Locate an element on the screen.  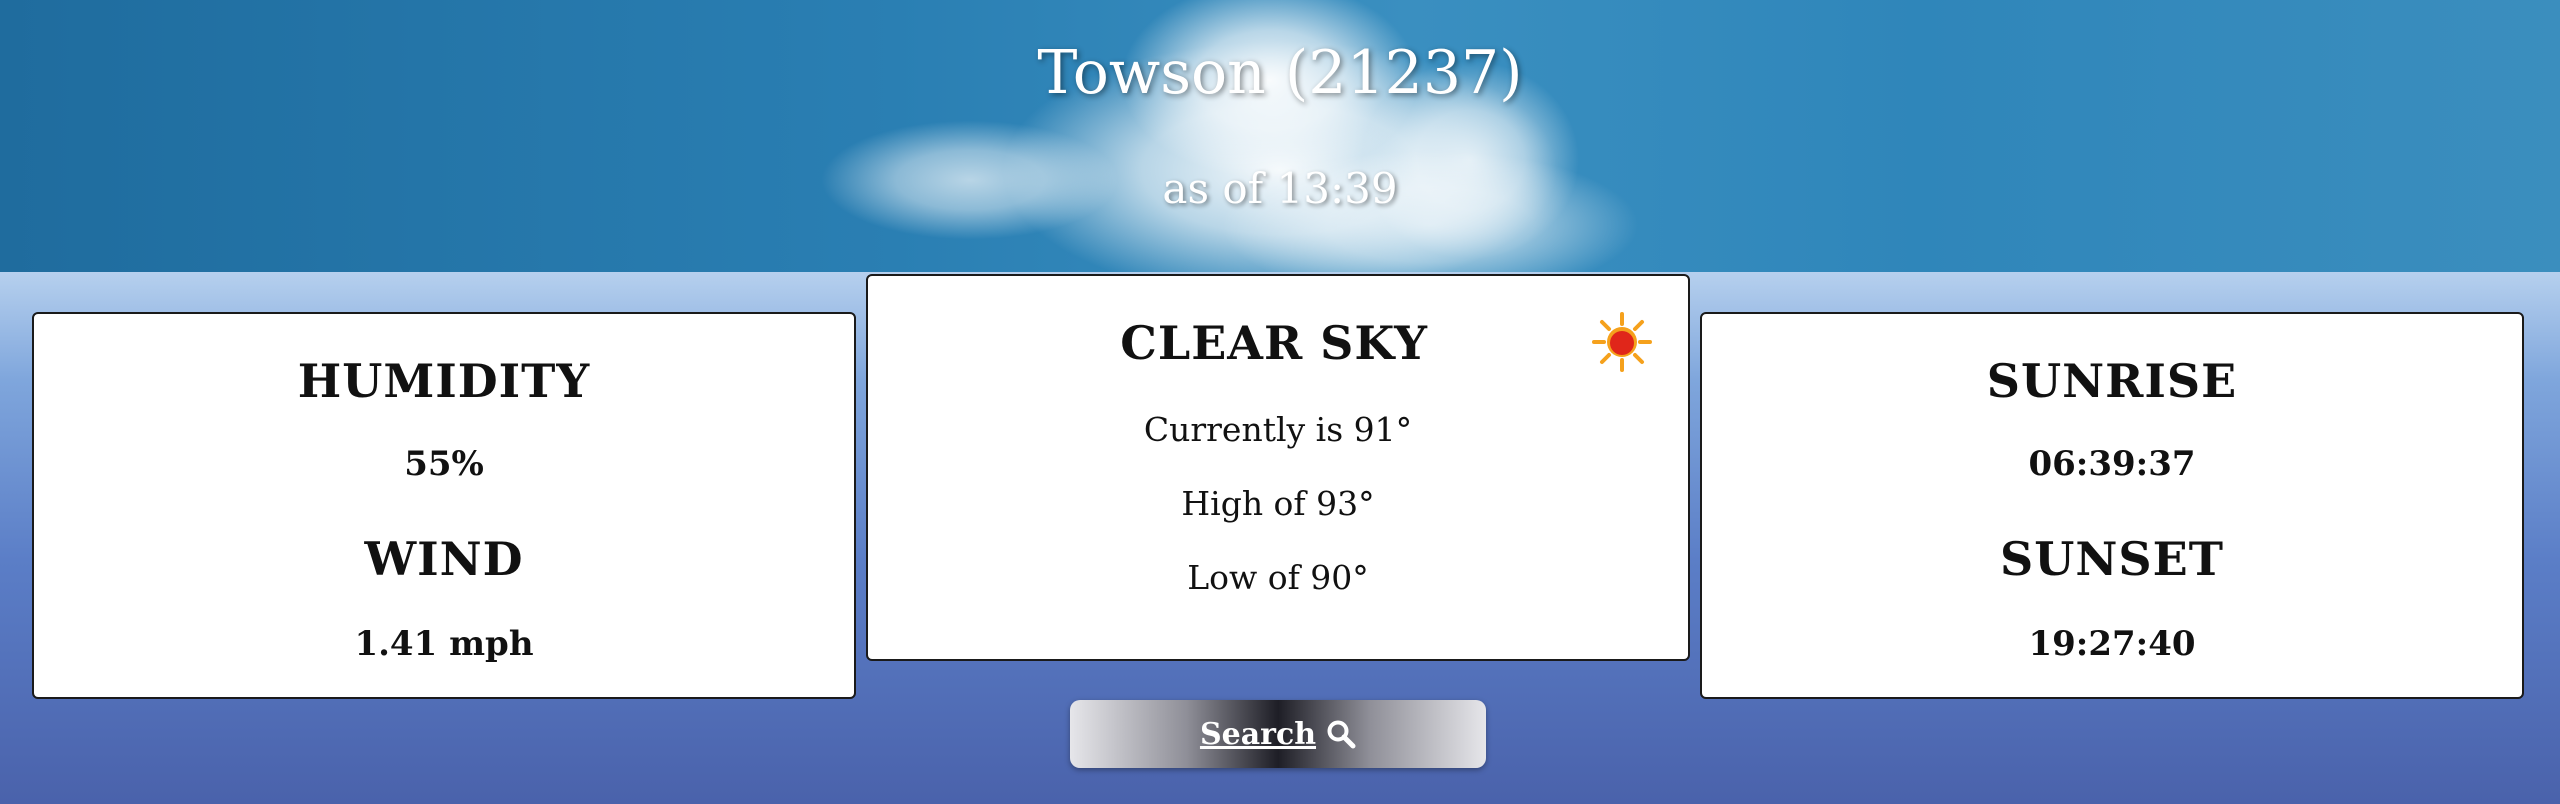
sunrise-label: SUNRISE is located at coordinates (2112, 381).